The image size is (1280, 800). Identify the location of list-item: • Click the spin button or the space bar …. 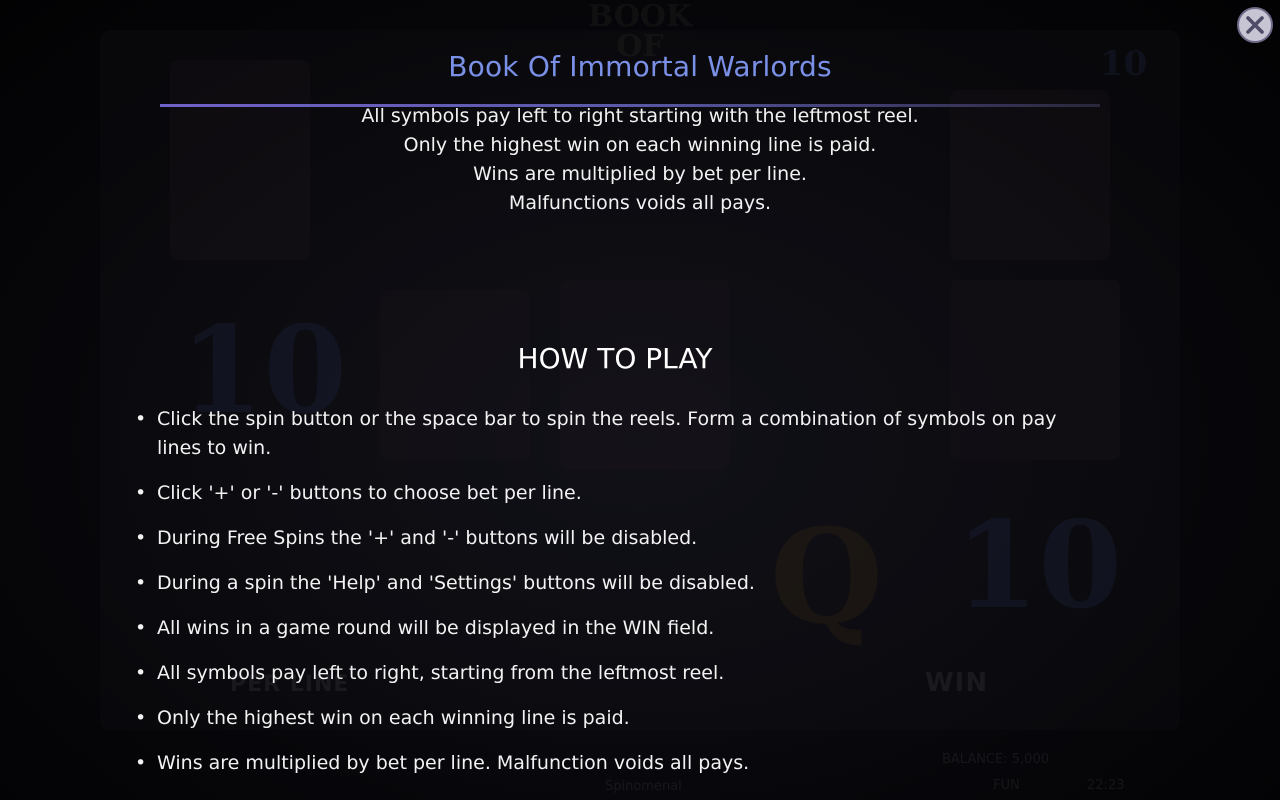
(610, 434).